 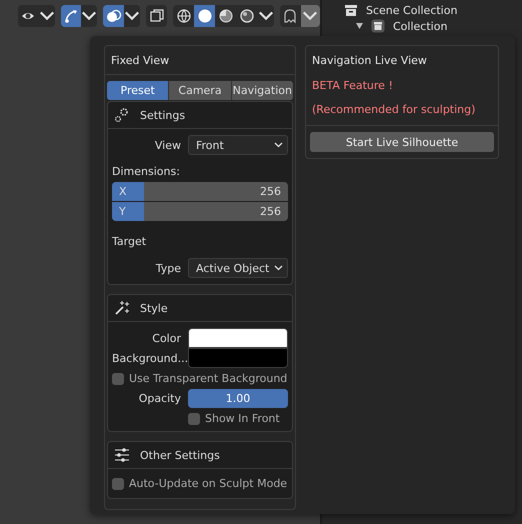 I want to click on type-dropdown: Active Object, so click(x=238, y=268).